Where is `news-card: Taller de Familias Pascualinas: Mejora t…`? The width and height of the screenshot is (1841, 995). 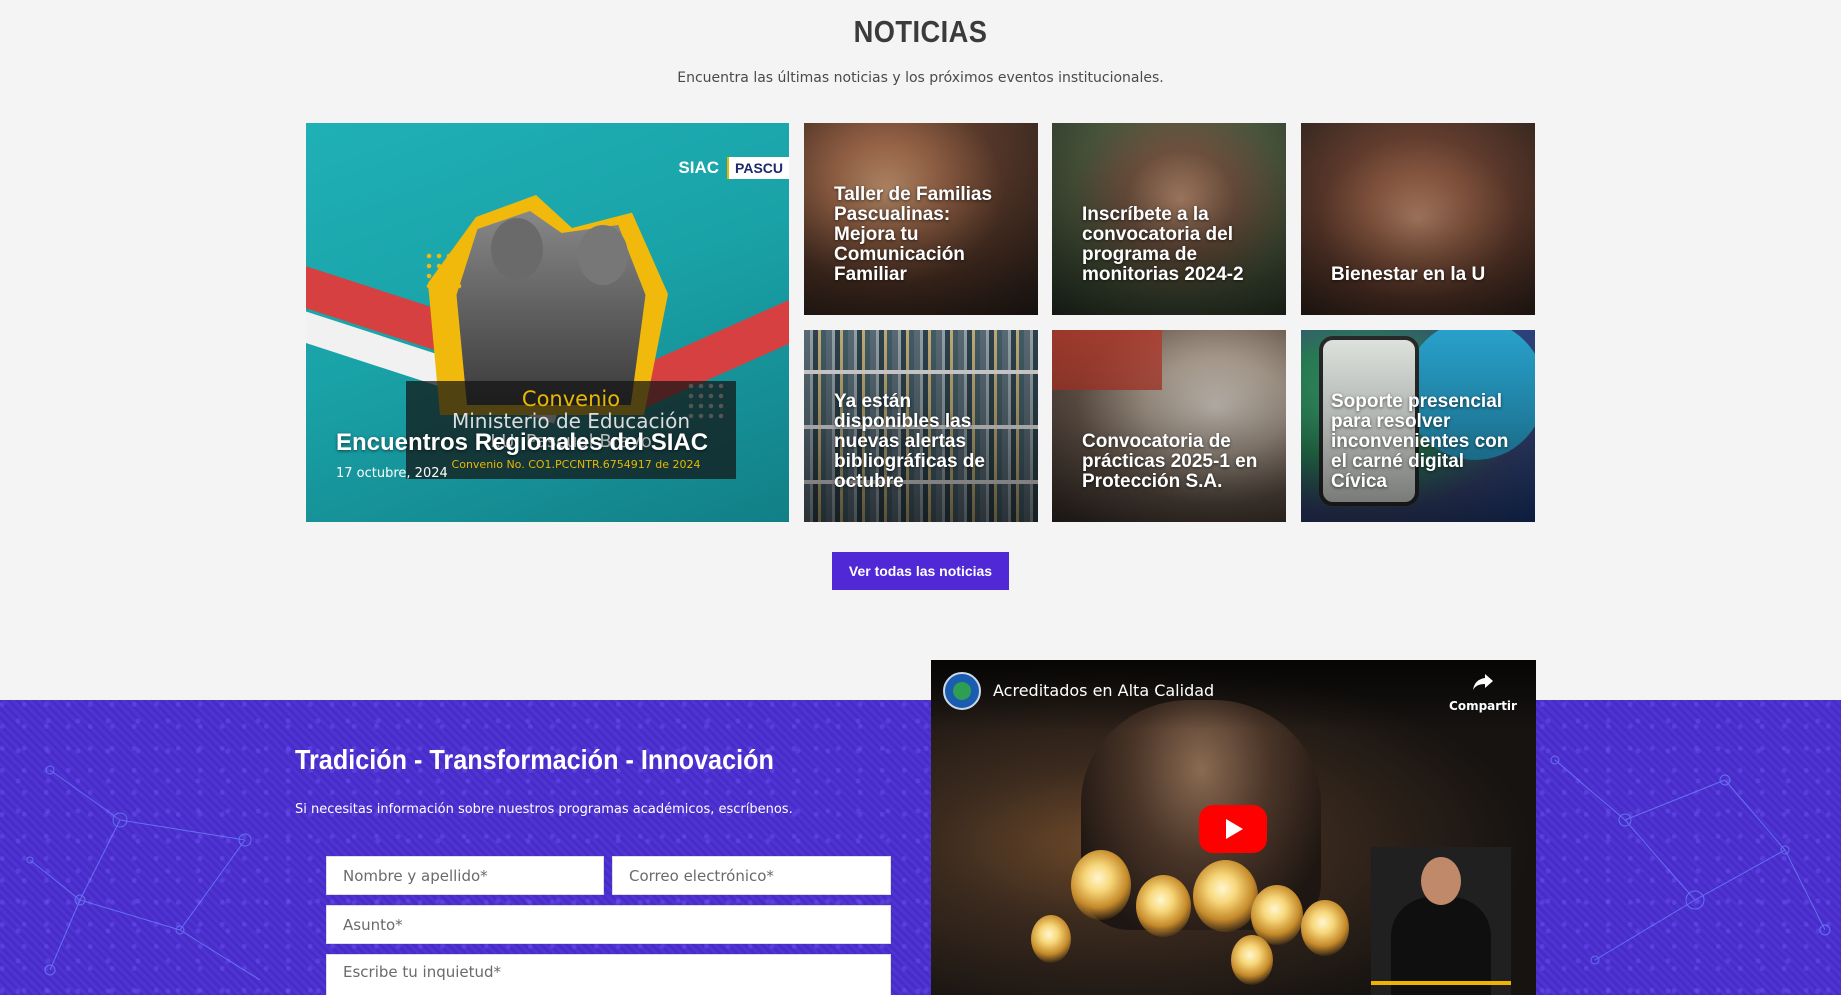 news-card: Taller de Familias Pascualinas: Mejora t… is located at coordinates (921, 219).